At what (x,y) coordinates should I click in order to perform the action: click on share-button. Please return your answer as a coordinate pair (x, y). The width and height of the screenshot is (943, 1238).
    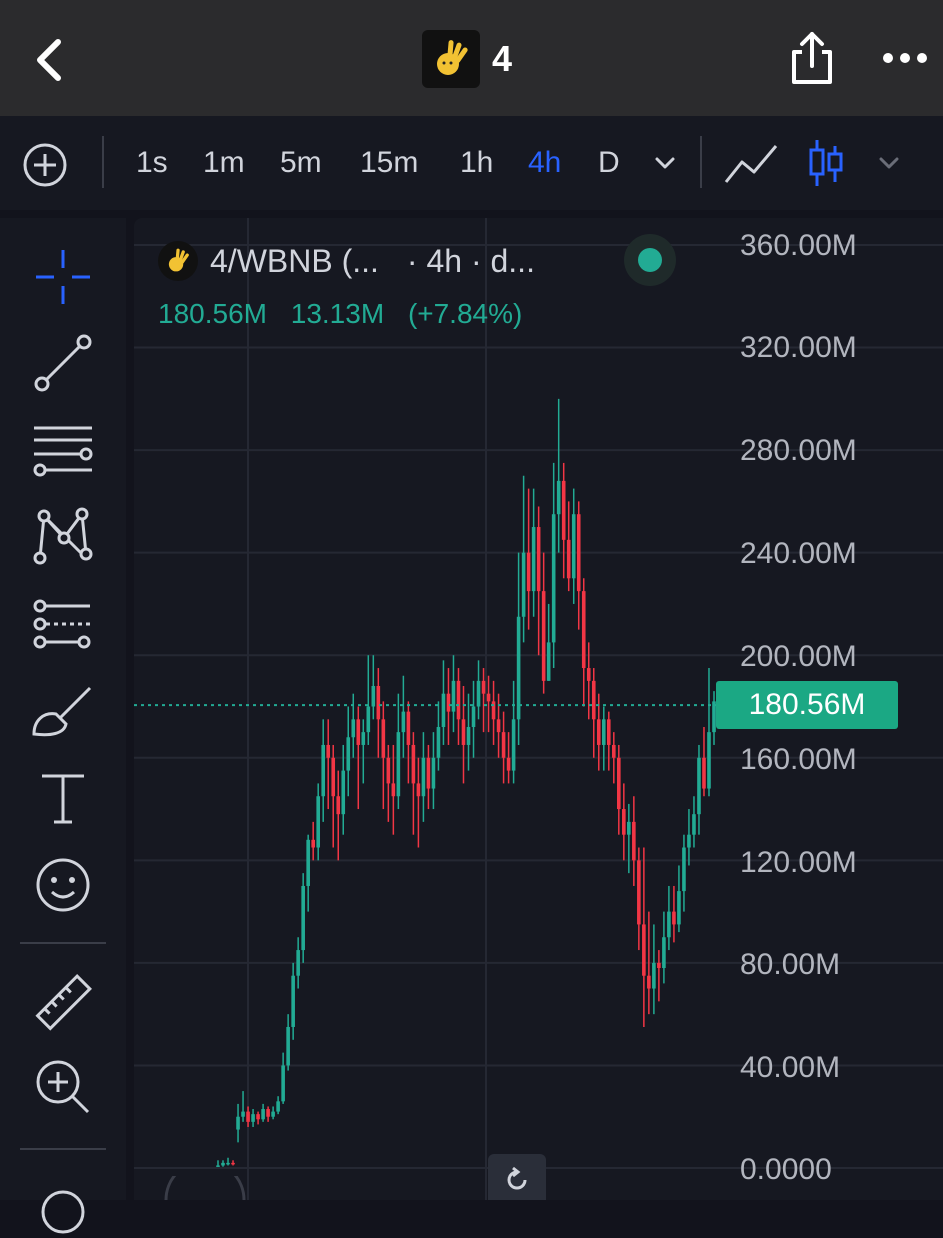
    Looking at the image, I should click on (812, 58).